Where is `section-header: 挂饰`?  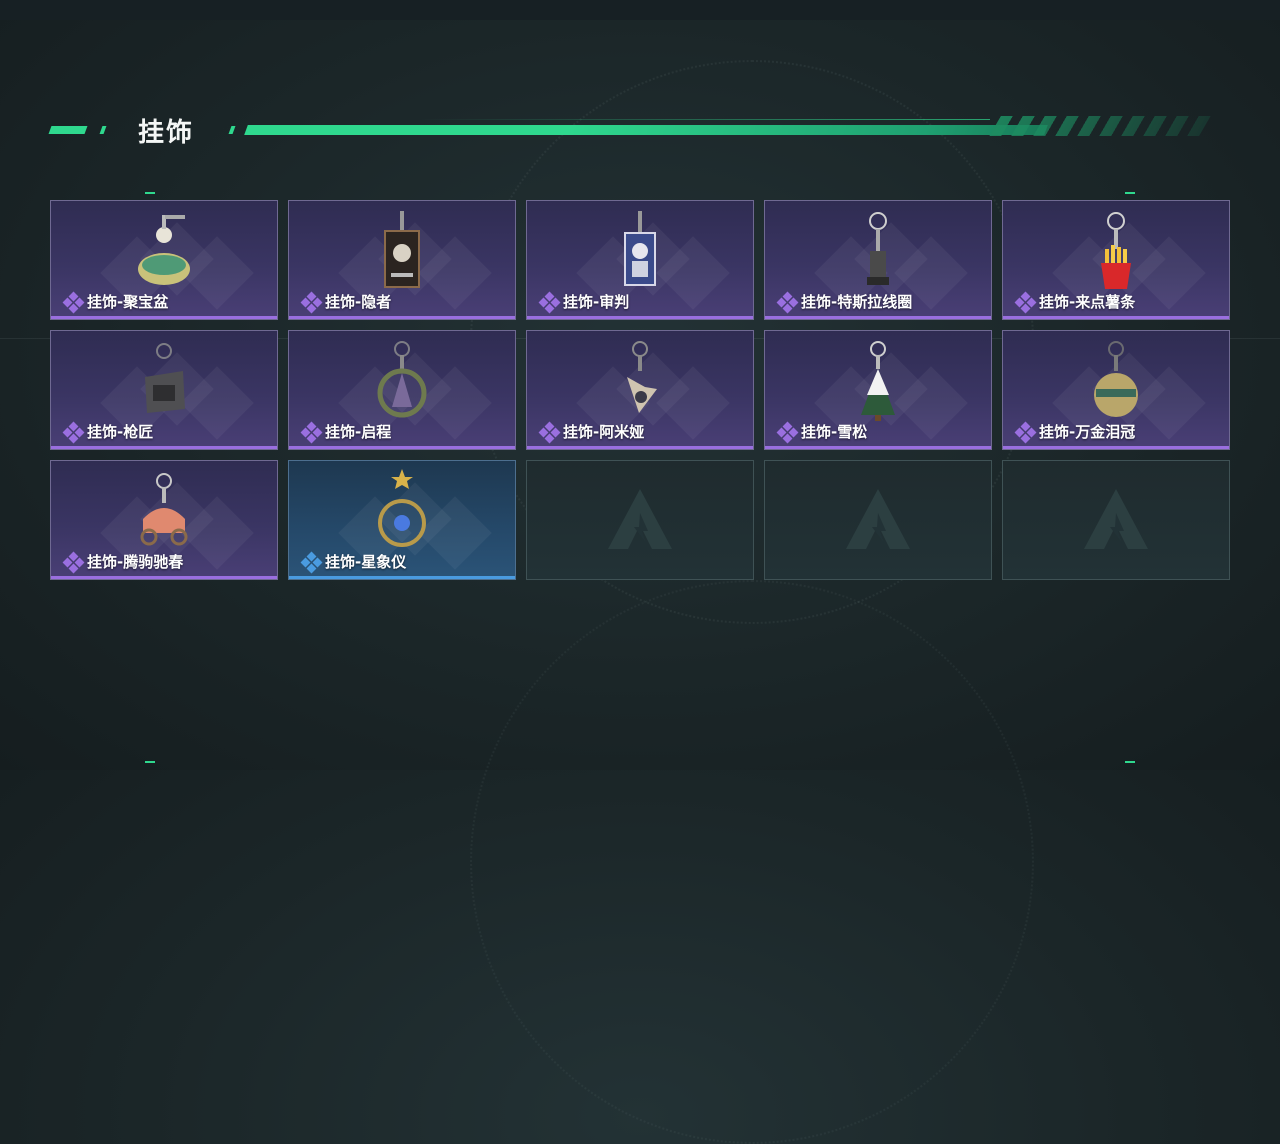 section-header: 挂饰 is located at coordinates (629, 130).